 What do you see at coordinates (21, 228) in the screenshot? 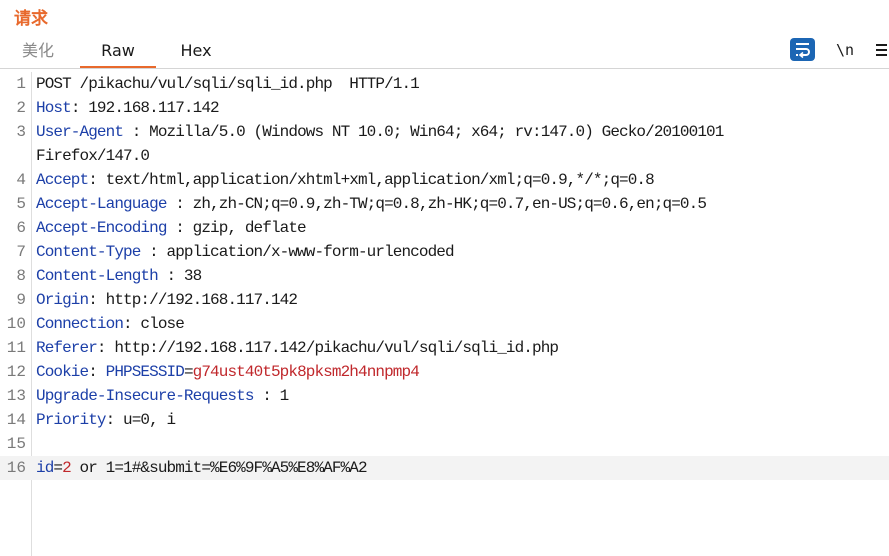
I see `line-number: 6` at bounding box center [21, 228].